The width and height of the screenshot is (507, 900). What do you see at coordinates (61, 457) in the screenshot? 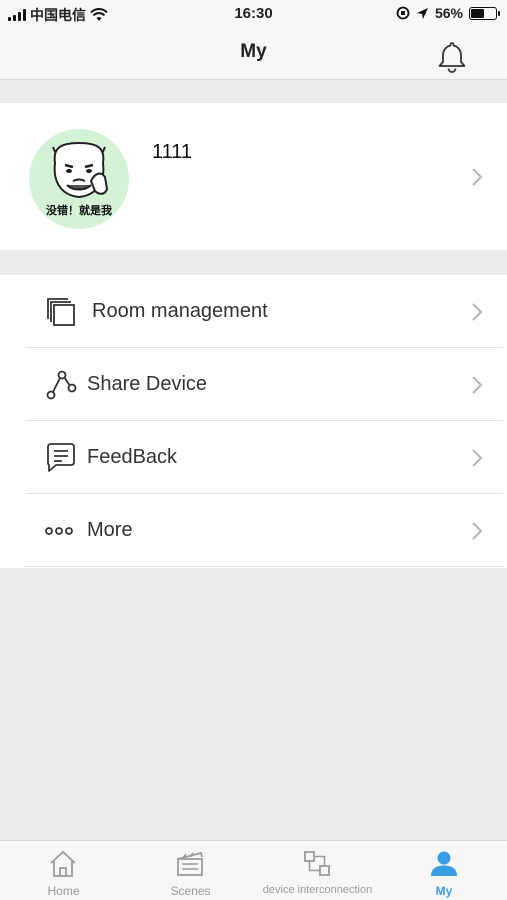
I see `feedback-icon` at bounding box center [61, 457].